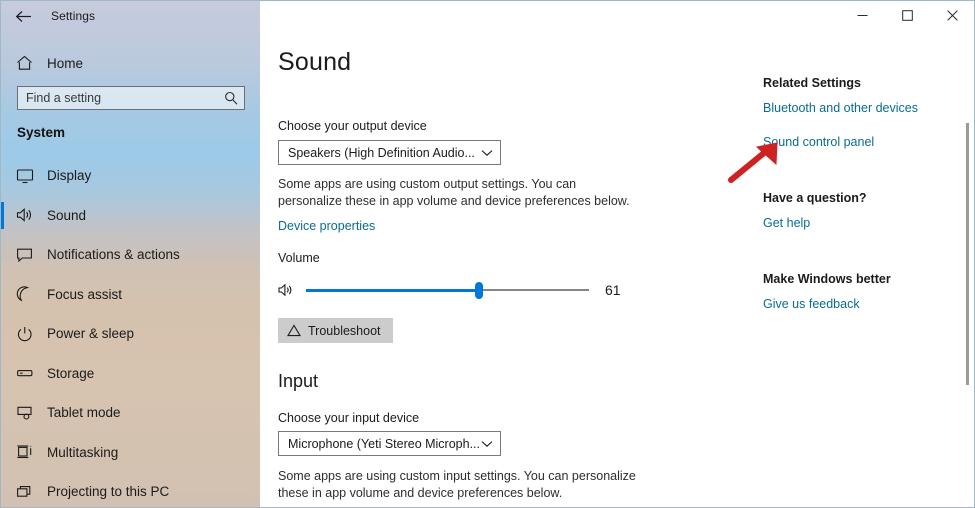 This screenshot has width=975, height=508. Describe the element at coordinates (617, 16) in the screenshot. I see `window-titlebar-right` at that location.